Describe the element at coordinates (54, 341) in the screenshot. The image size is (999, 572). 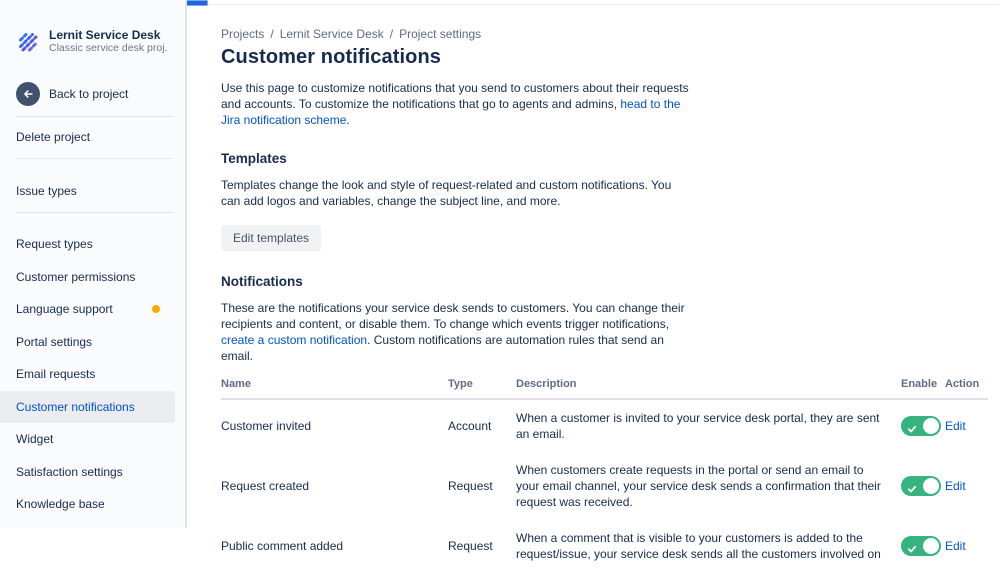
I see `sidebar-item-label: Portal settings` at that location.